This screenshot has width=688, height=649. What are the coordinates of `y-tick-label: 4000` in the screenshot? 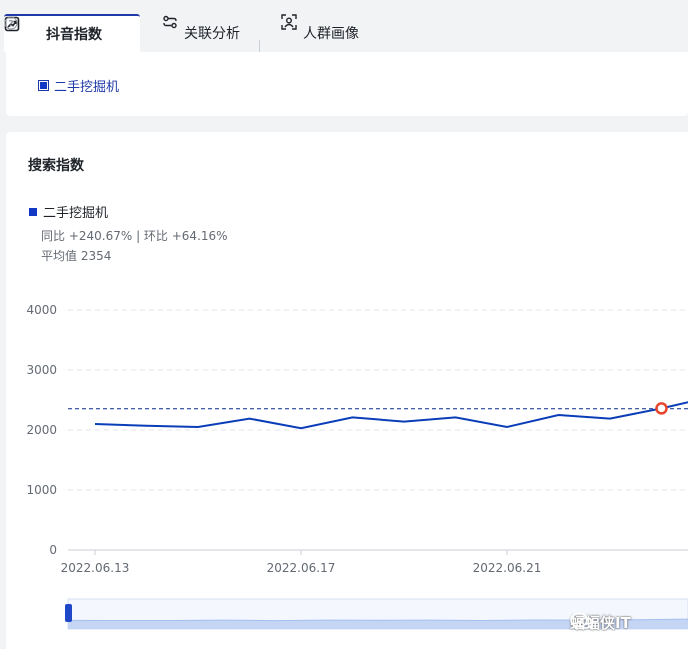 It's located at (41, 310).